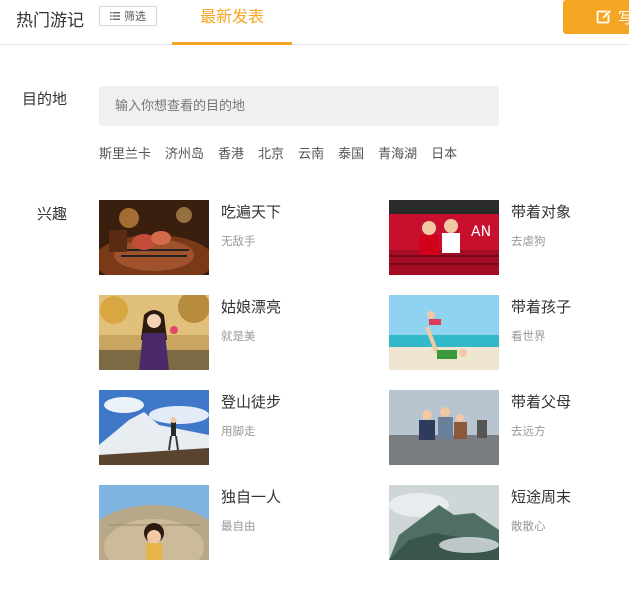  Describe the element at coordinates (238, 431) in the screenshot. I see `card-subtitle: 用脚走` at that location.